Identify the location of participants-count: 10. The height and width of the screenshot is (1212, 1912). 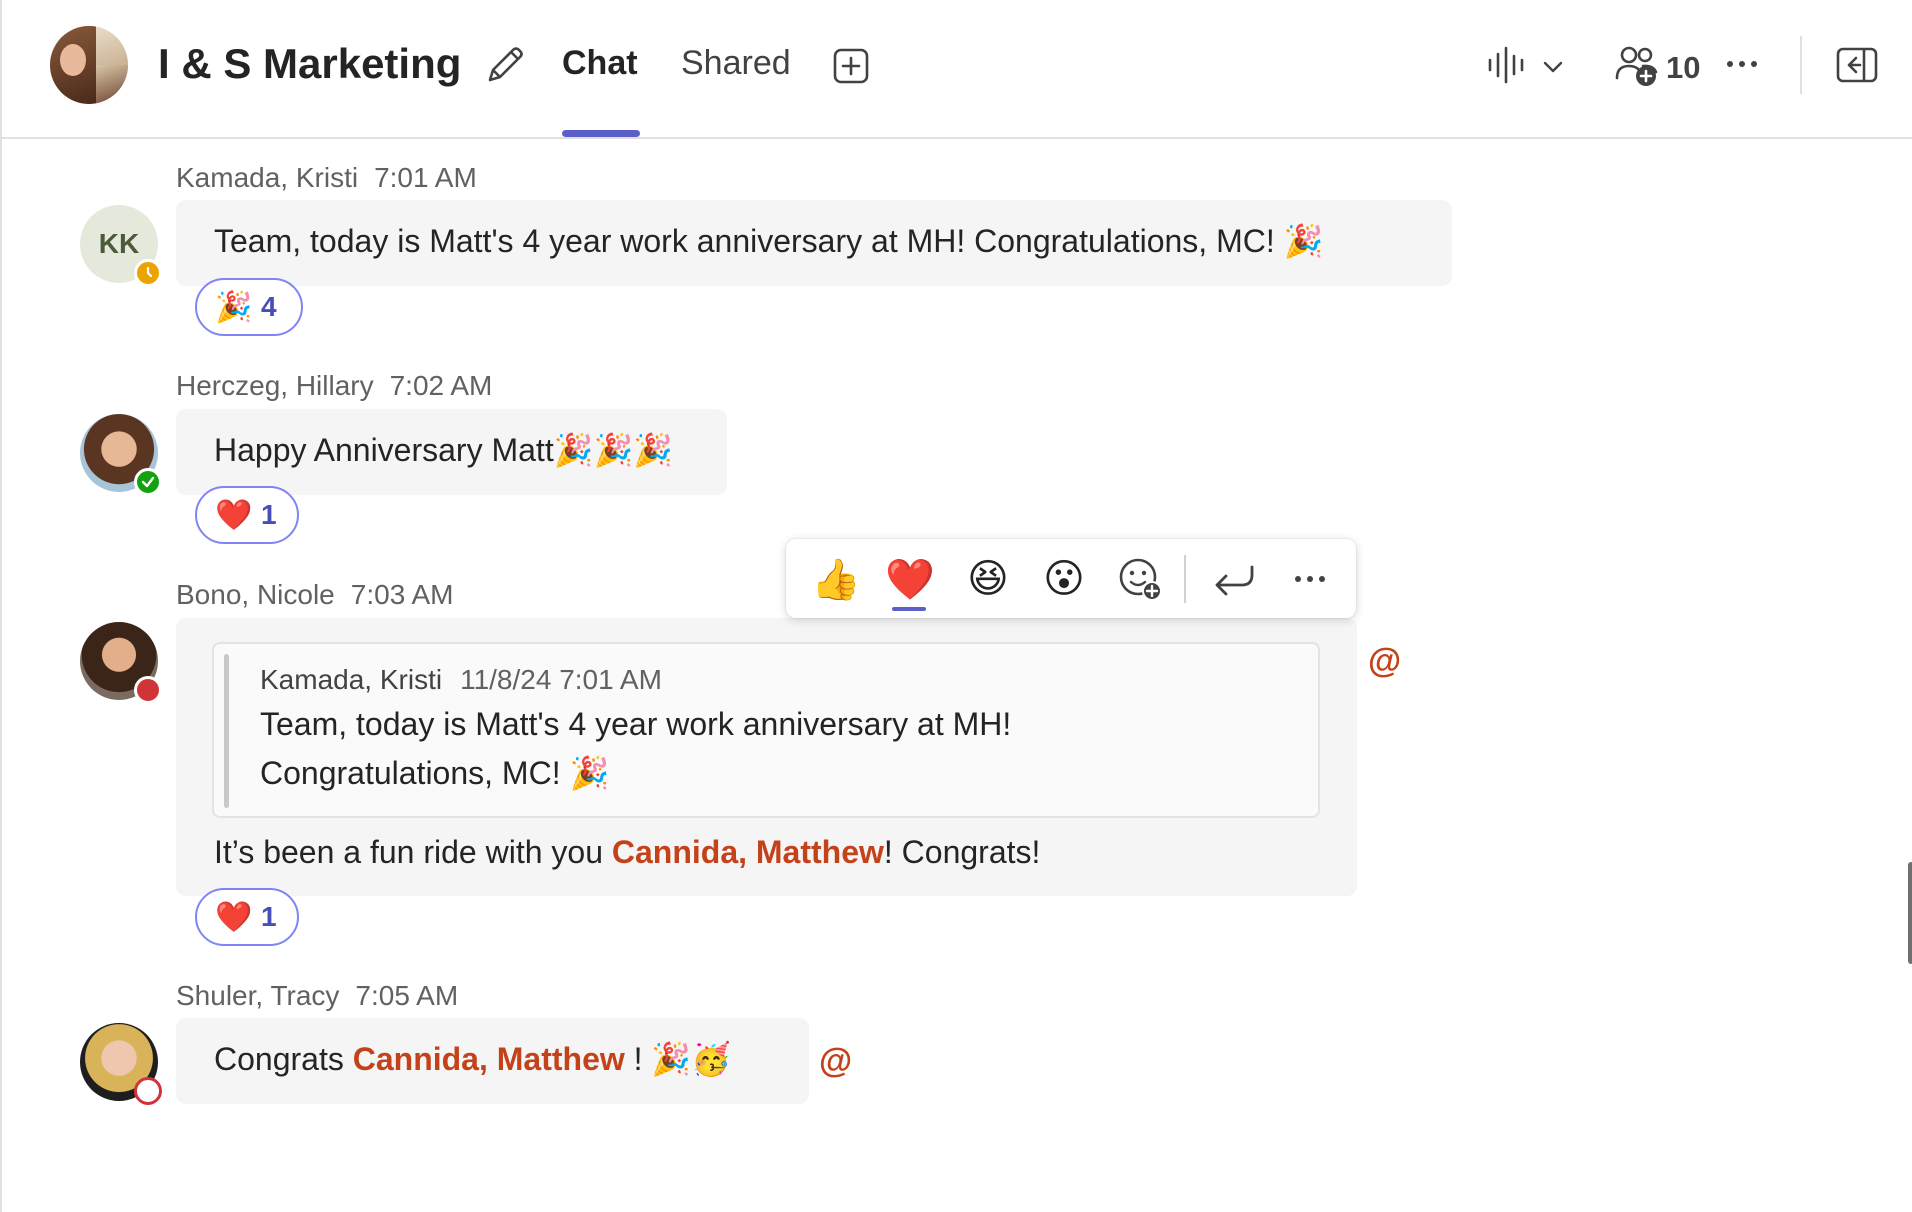
(1683, 68).